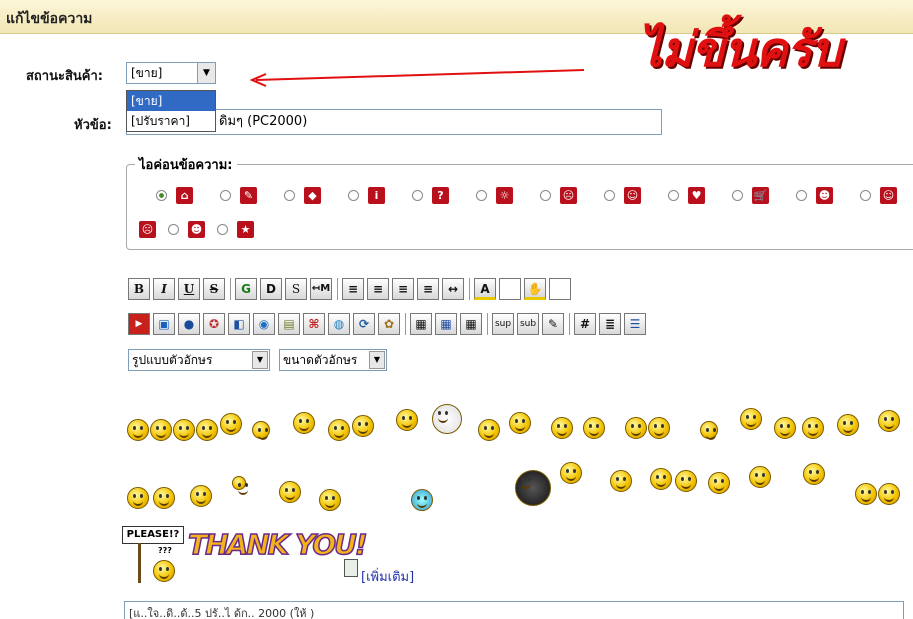 This screenshot has width=913, height=619. I want to click on highlight-color-swatch, so click(560, 289).